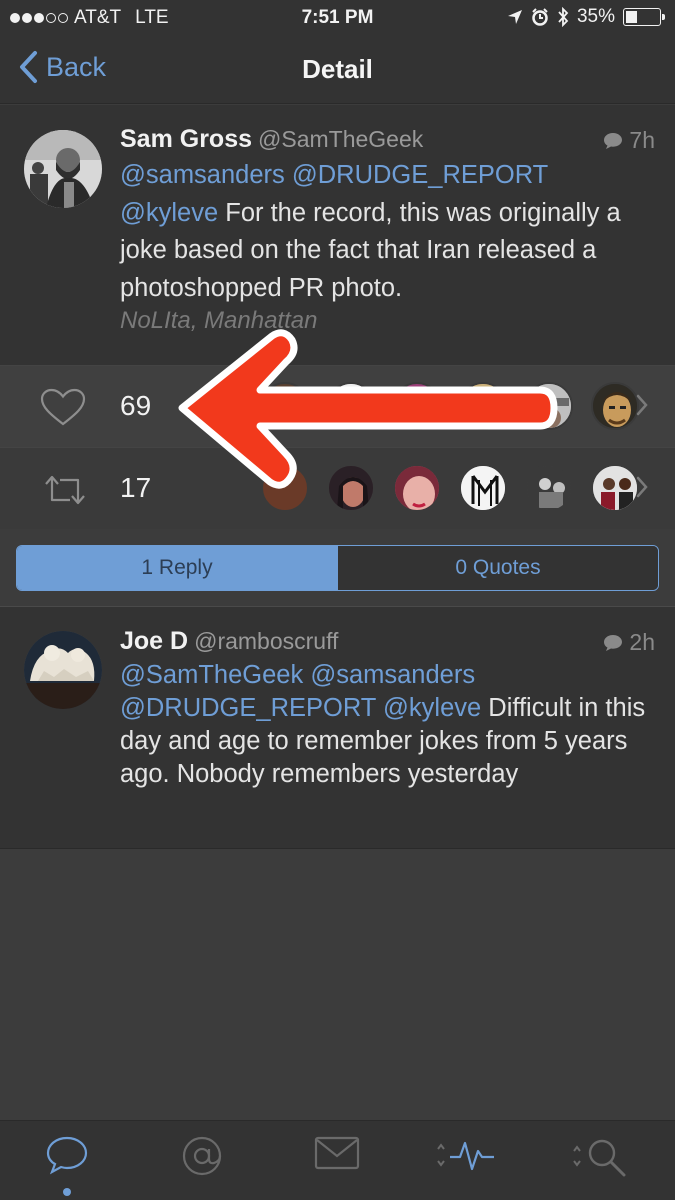 The image size is (675, 1200). I want to click on alarm-icon, so click(540, 17).